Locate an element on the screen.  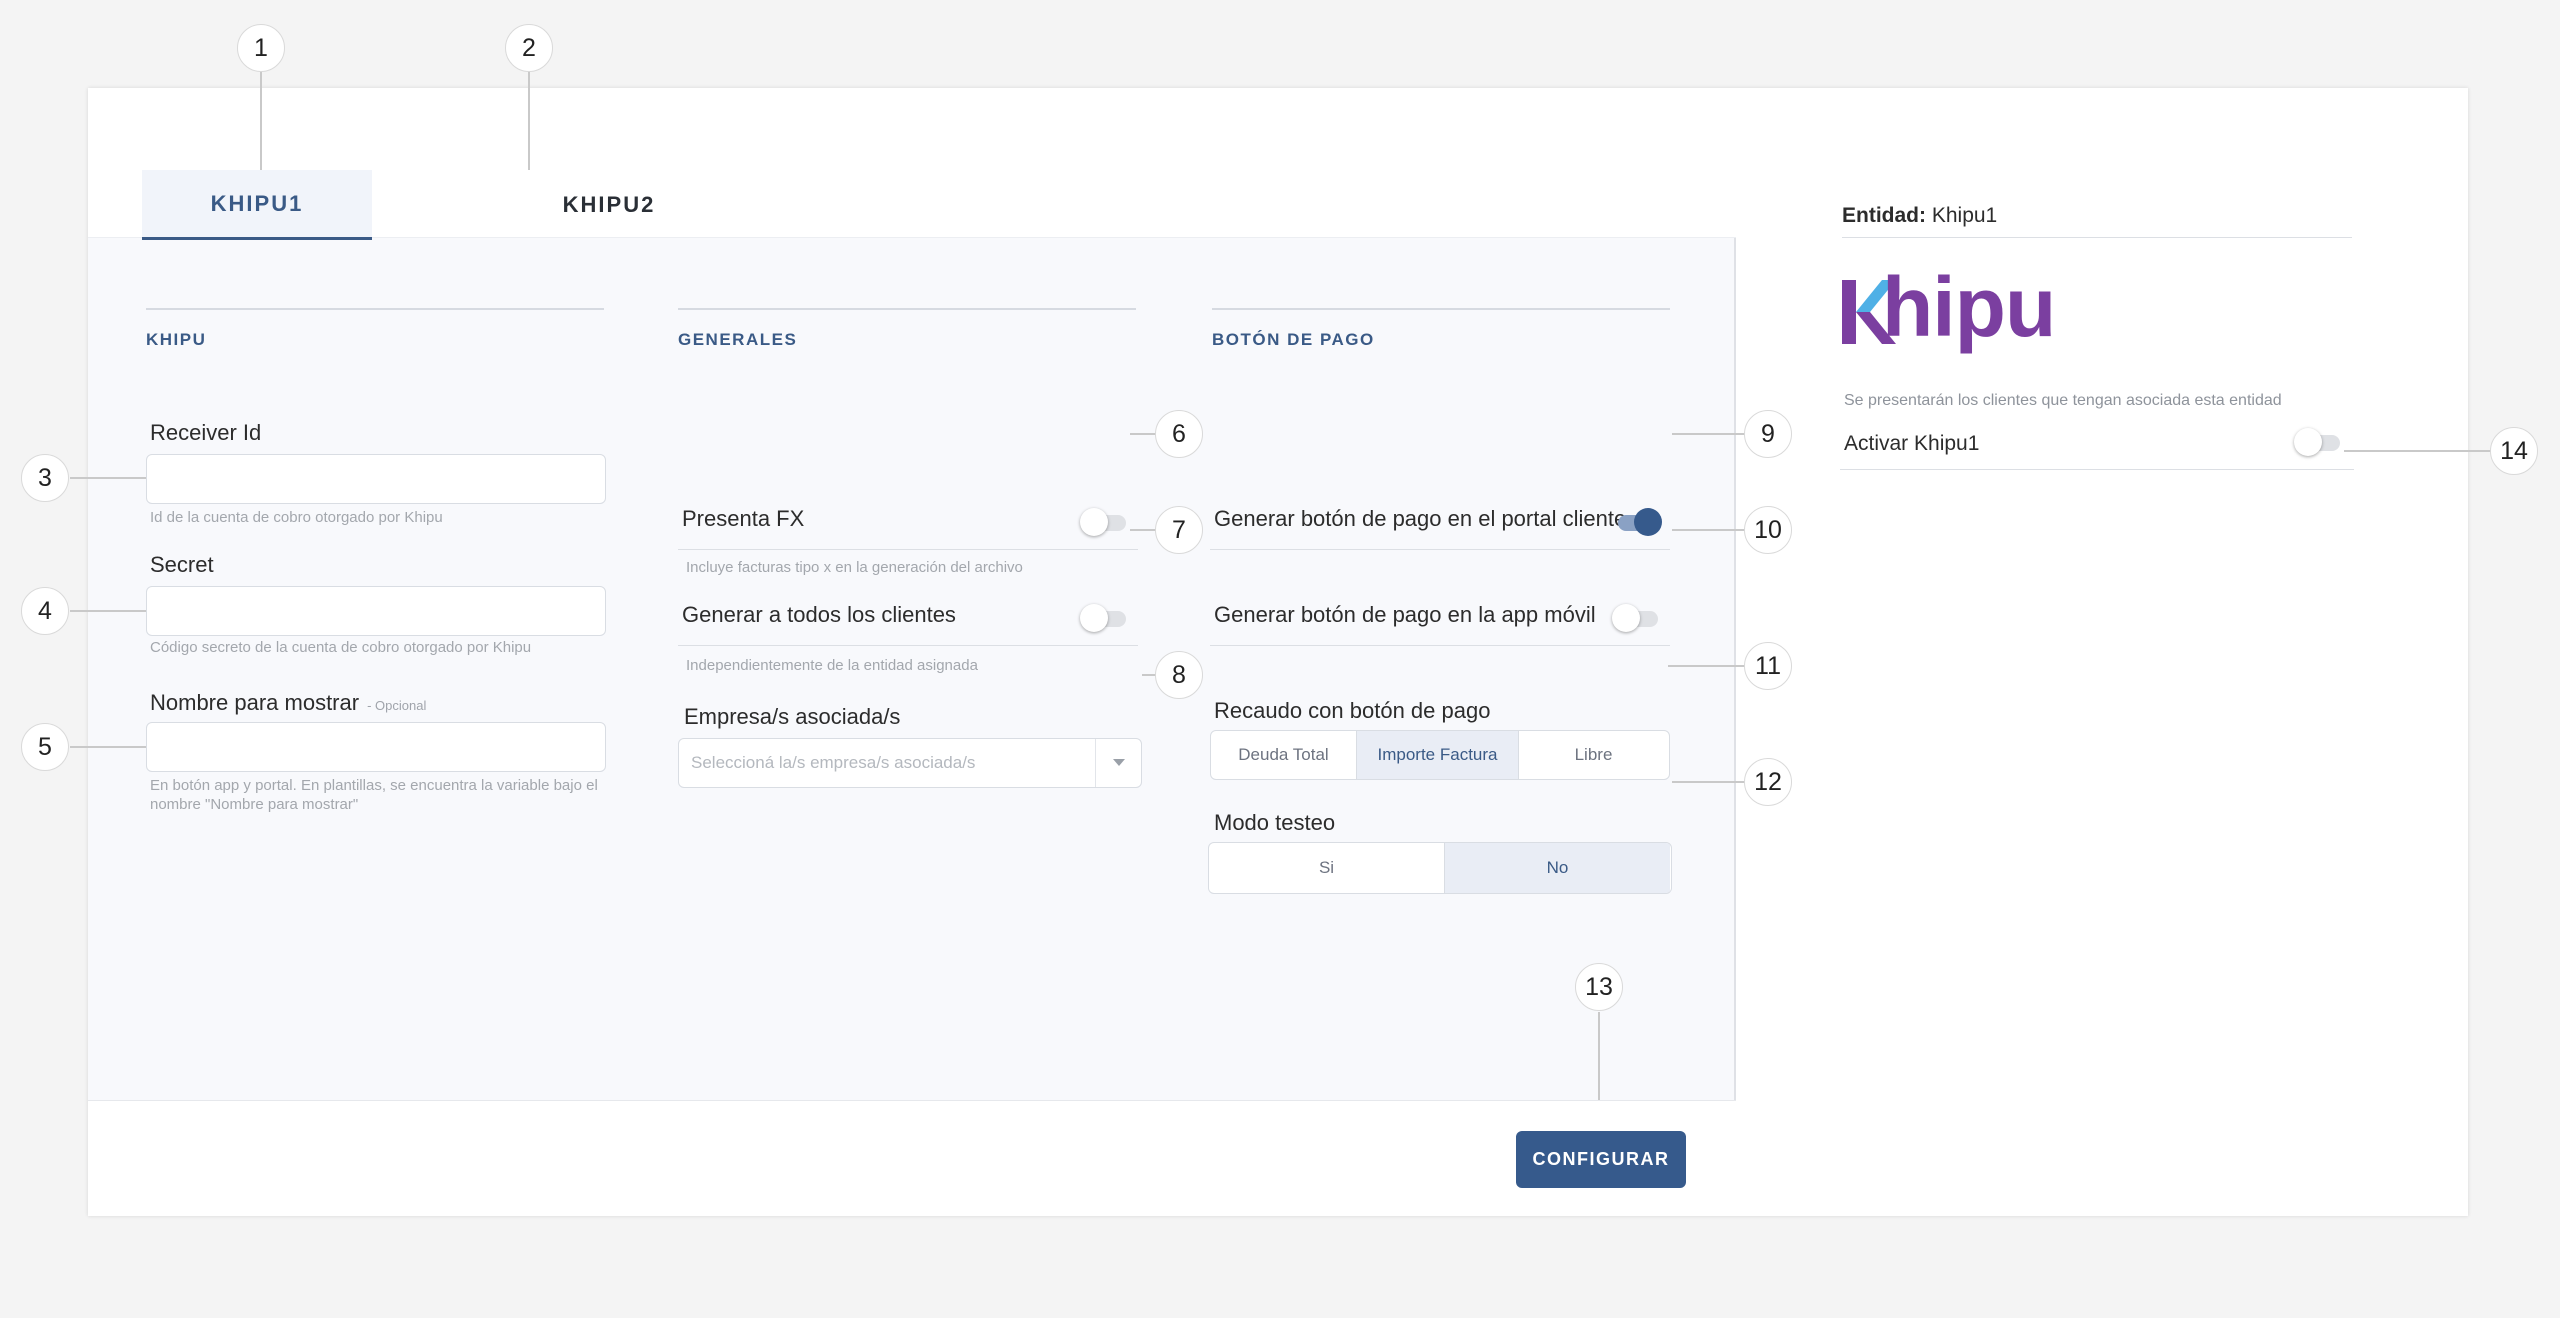
presenta-fx-row: Presenta FX is located at coordinates (908, 522).